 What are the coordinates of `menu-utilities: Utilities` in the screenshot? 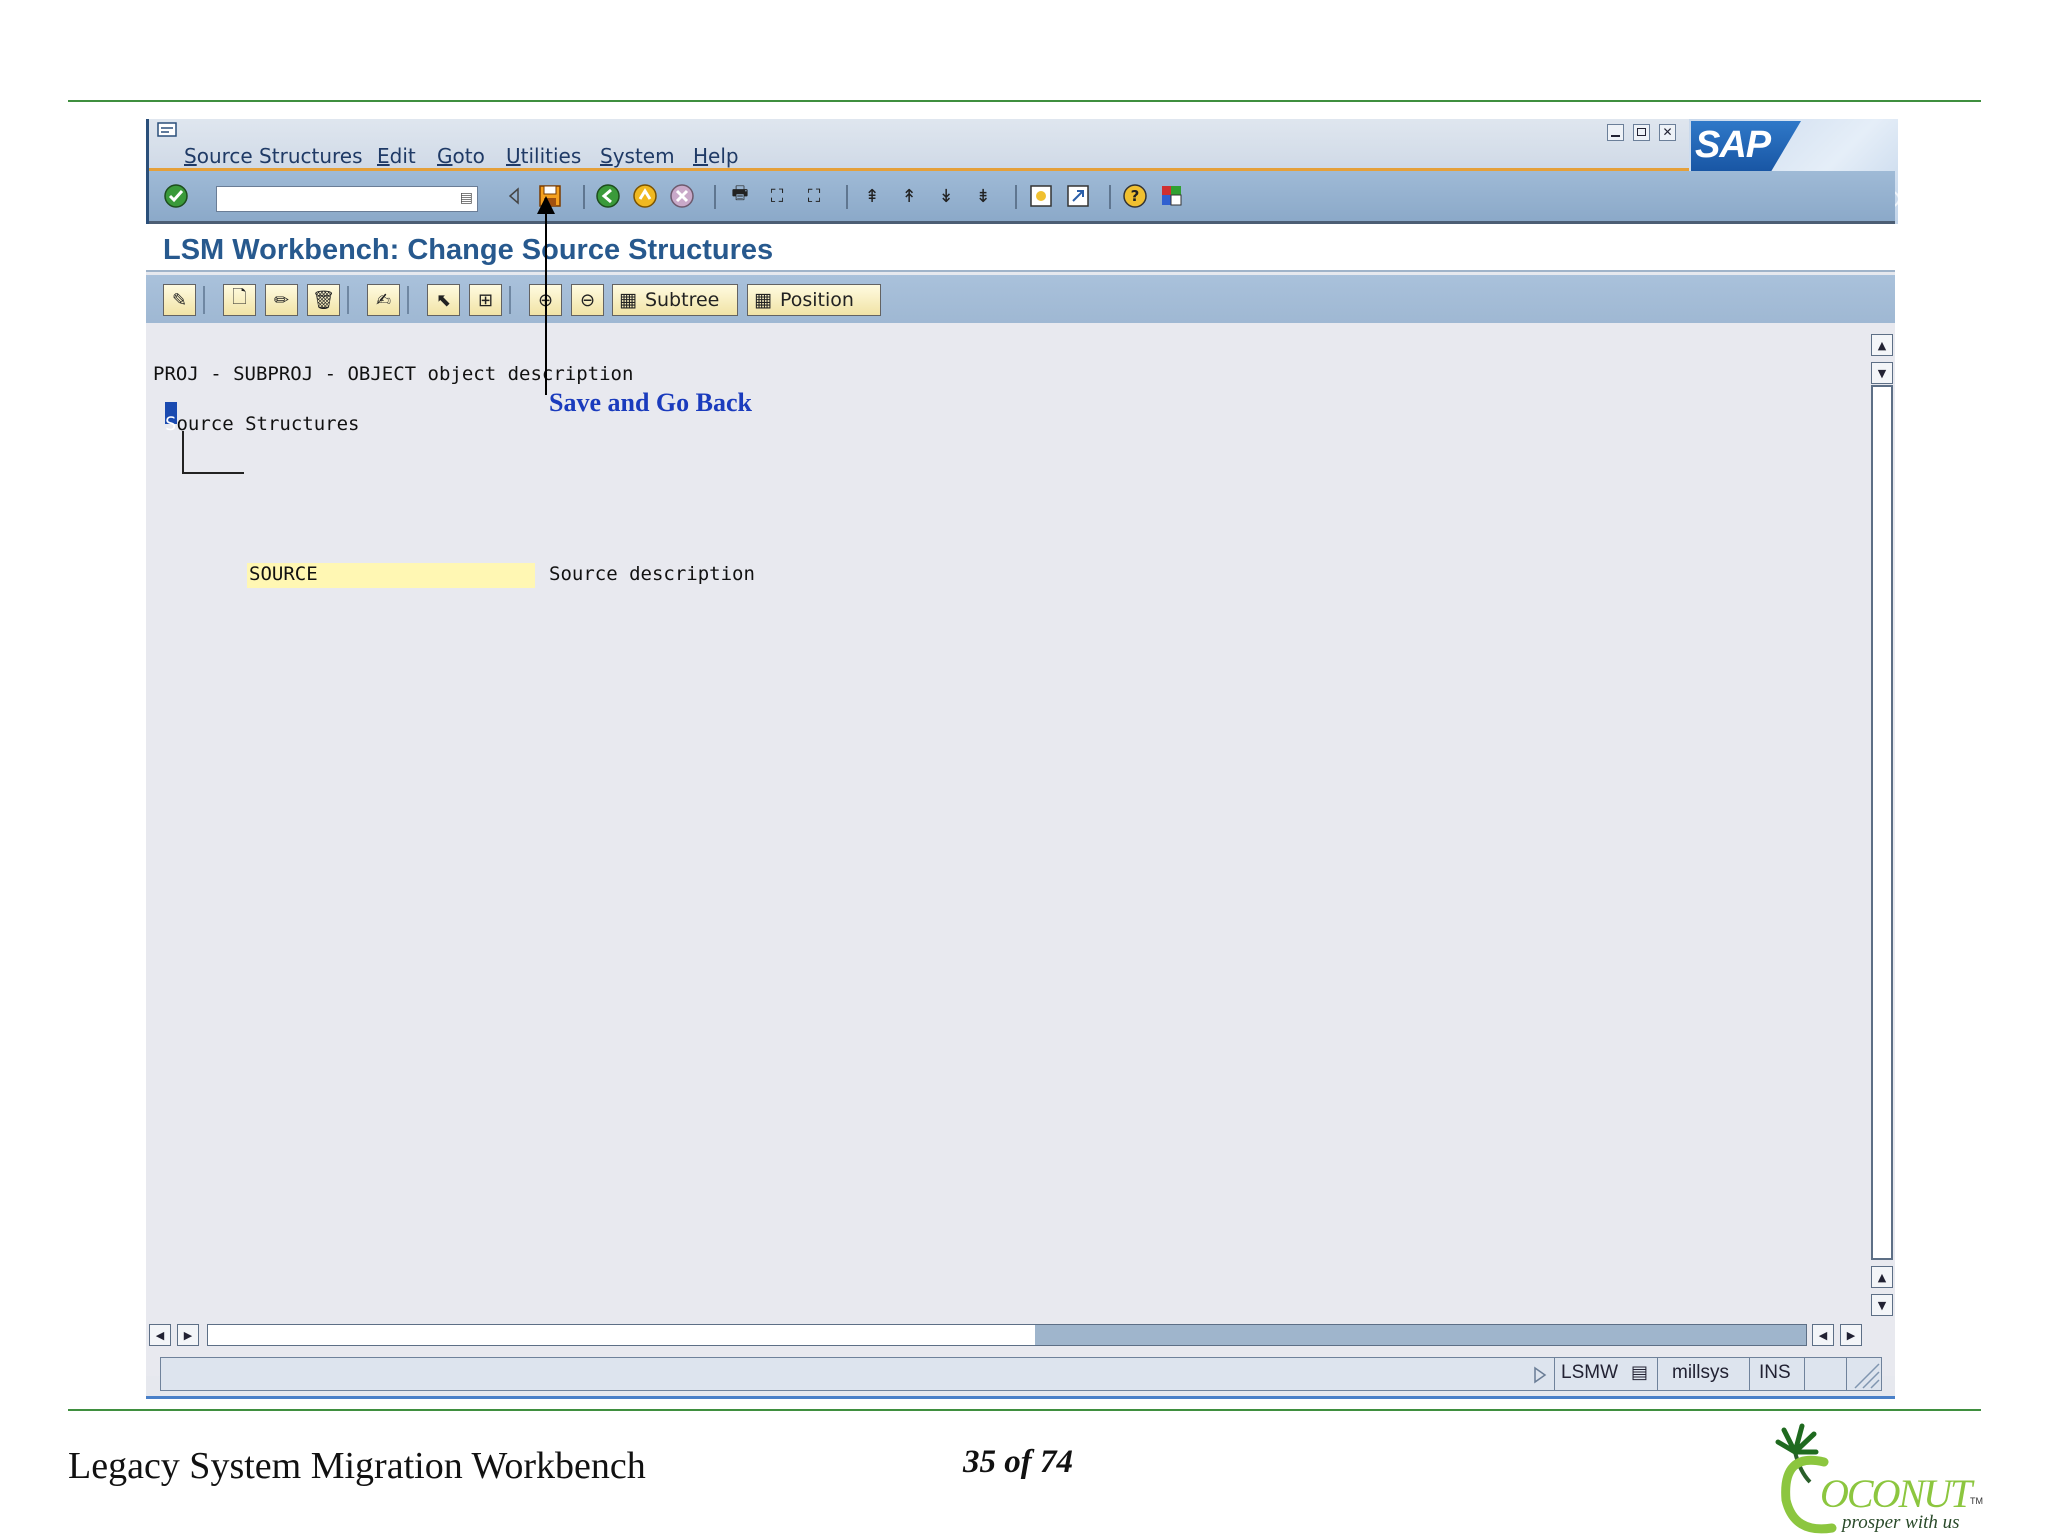 It's located at (543, 156).